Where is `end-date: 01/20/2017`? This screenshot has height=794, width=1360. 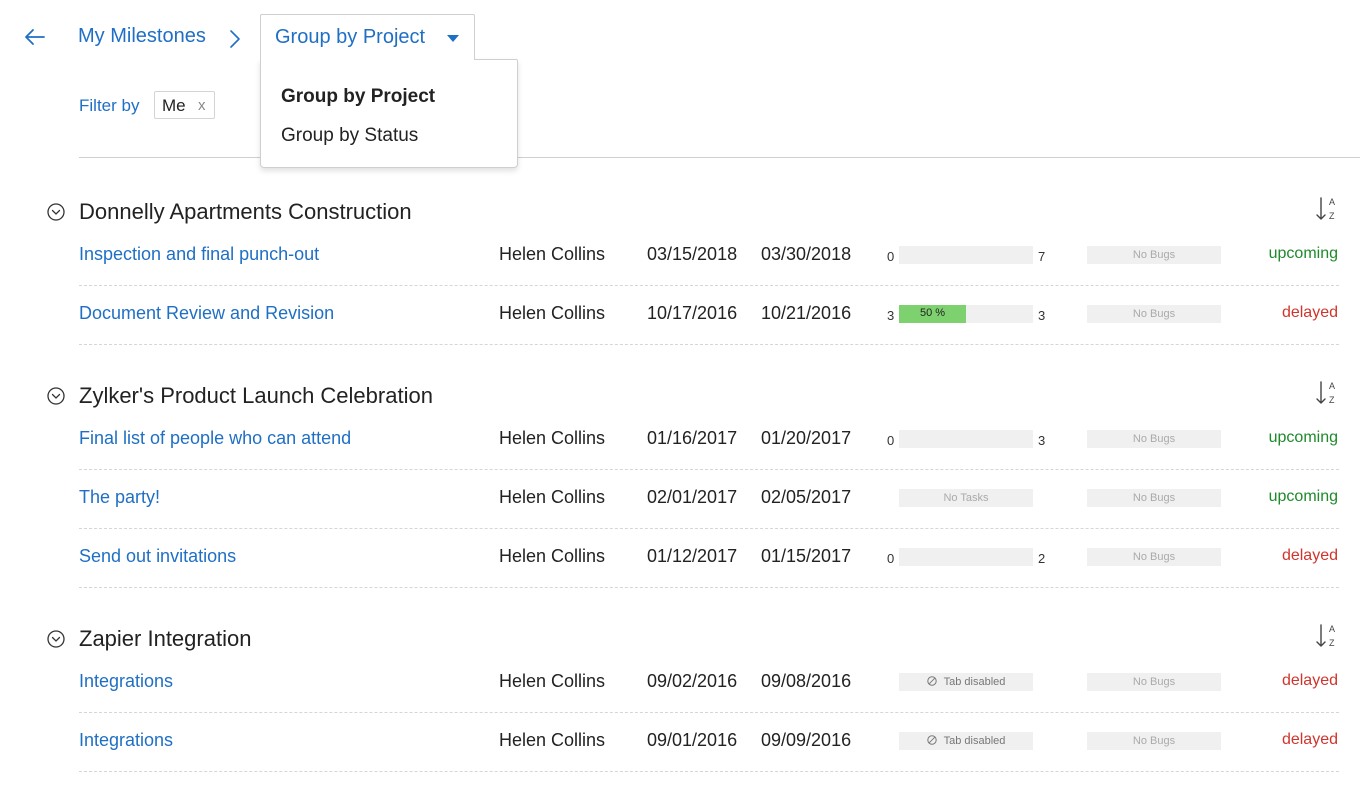
end-date: 01/20/2017 is located at coordinates (806, 438).